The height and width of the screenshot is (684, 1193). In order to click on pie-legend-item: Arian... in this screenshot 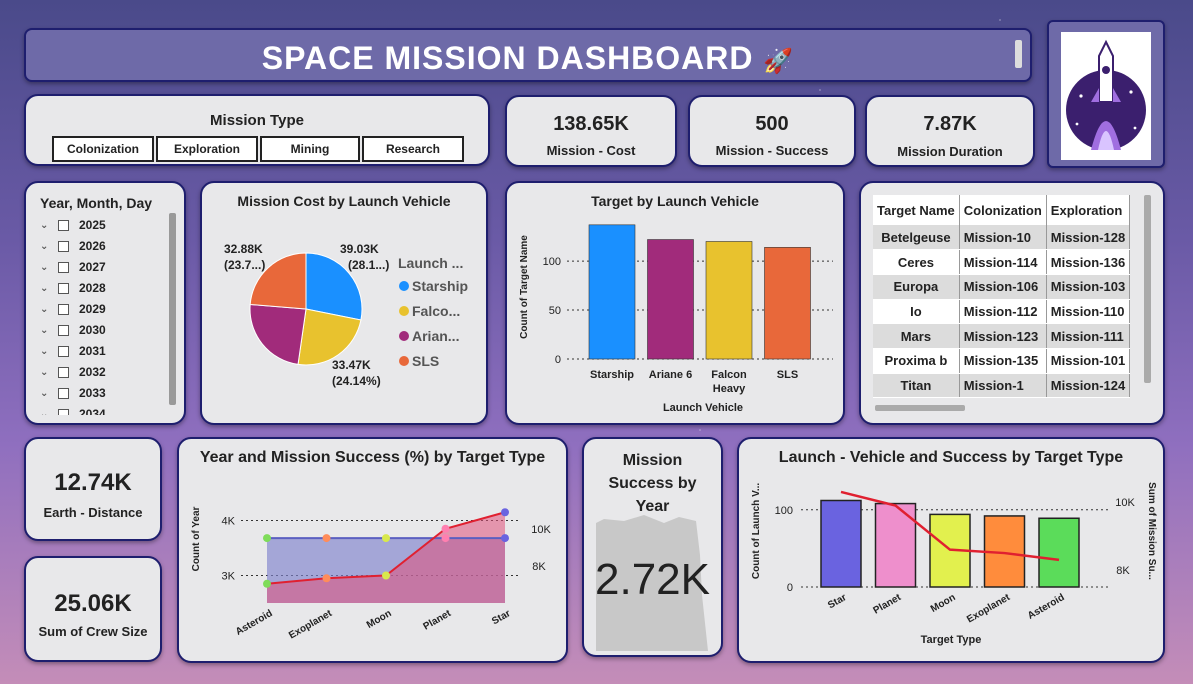, I will do `click(435, 336)`.